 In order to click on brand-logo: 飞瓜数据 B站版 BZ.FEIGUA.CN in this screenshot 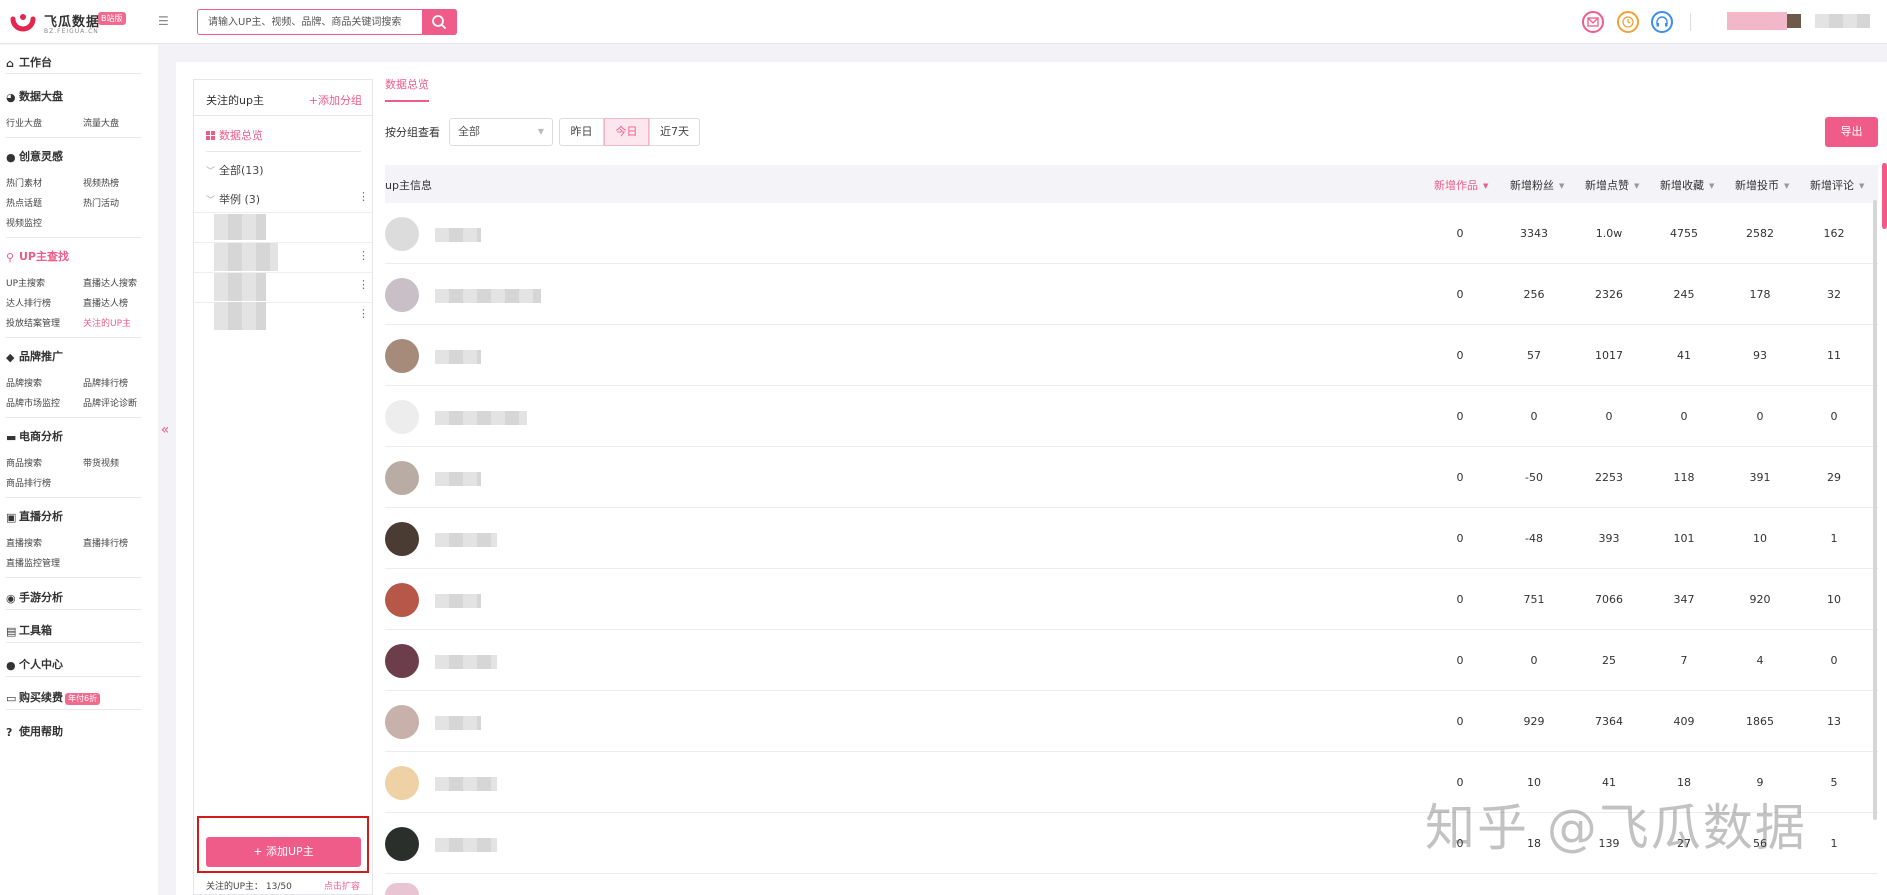, I will do `click(85, 23)`.